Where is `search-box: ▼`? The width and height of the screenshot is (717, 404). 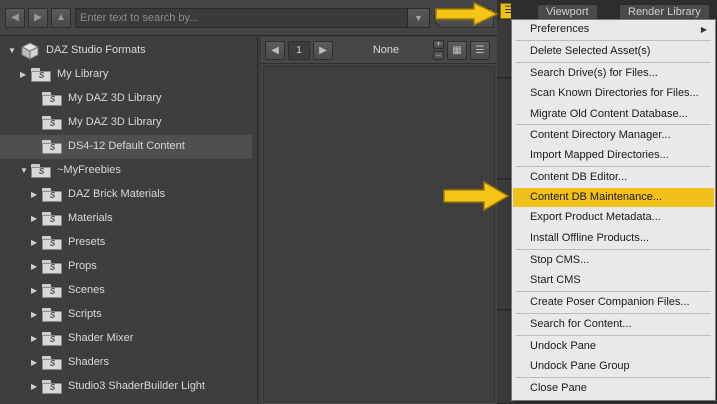 search-box: ▼ is located at coordinates (252, 18).